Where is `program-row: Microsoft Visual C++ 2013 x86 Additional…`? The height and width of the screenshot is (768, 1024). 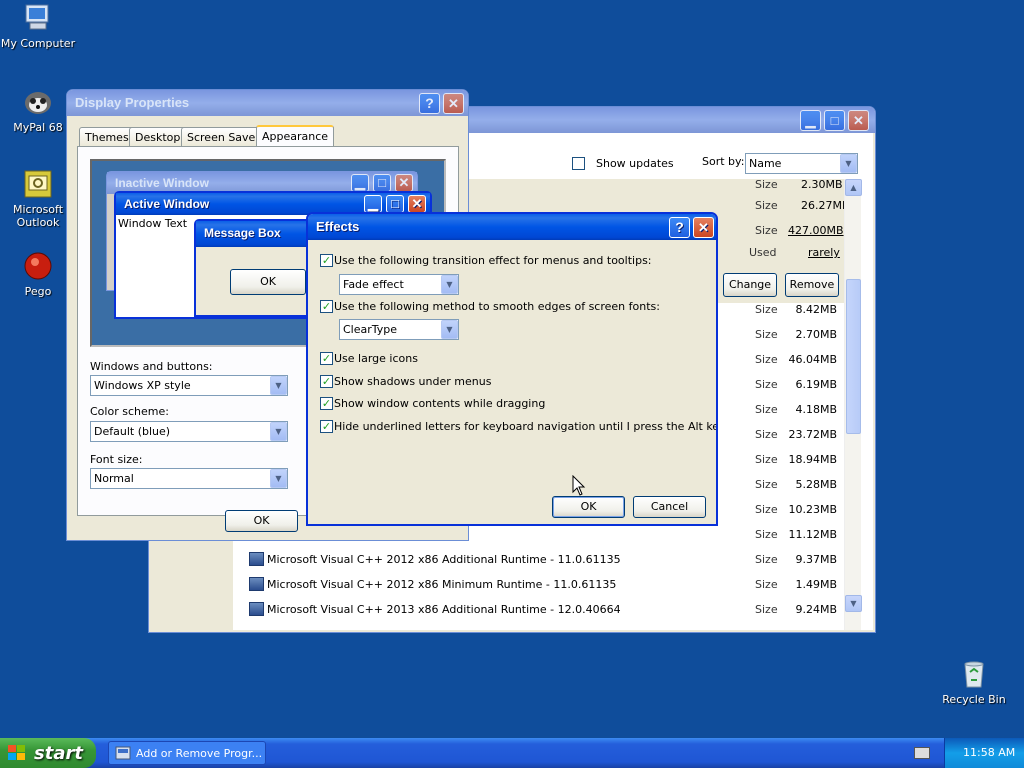
program-row: Microsoft Visual C++ 2013 x86 Additional… is located at coordinates (551, 610).